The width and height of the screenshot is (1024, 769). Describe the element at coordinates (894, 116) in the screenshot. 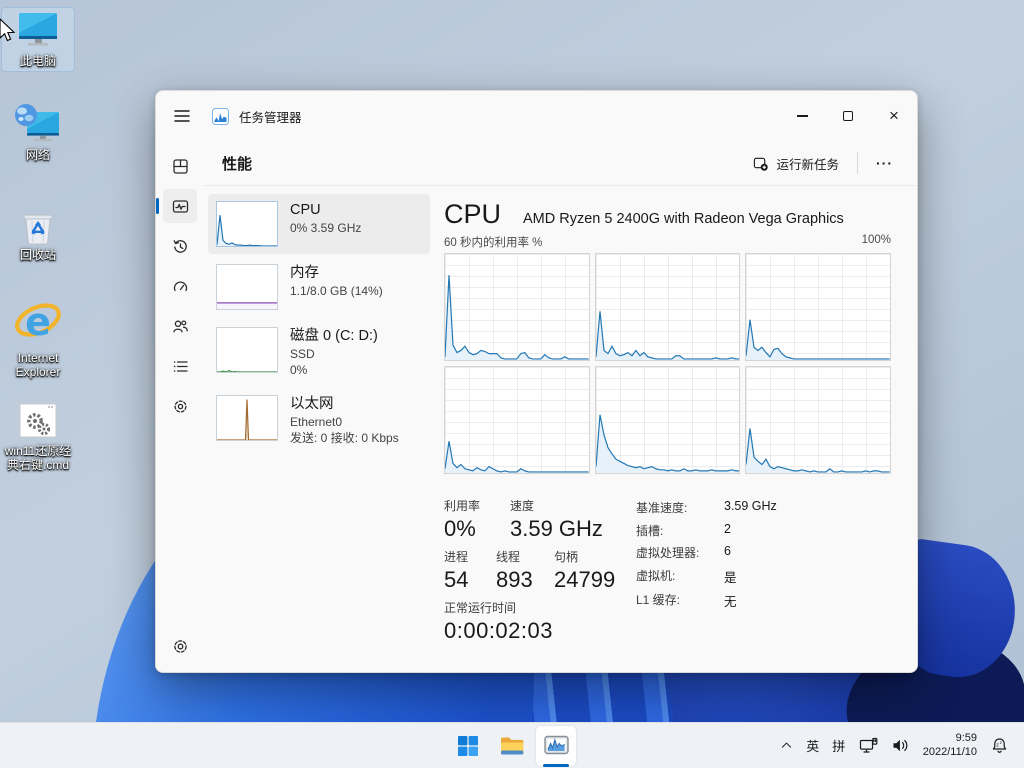

I see `close-button: ×` at that location.